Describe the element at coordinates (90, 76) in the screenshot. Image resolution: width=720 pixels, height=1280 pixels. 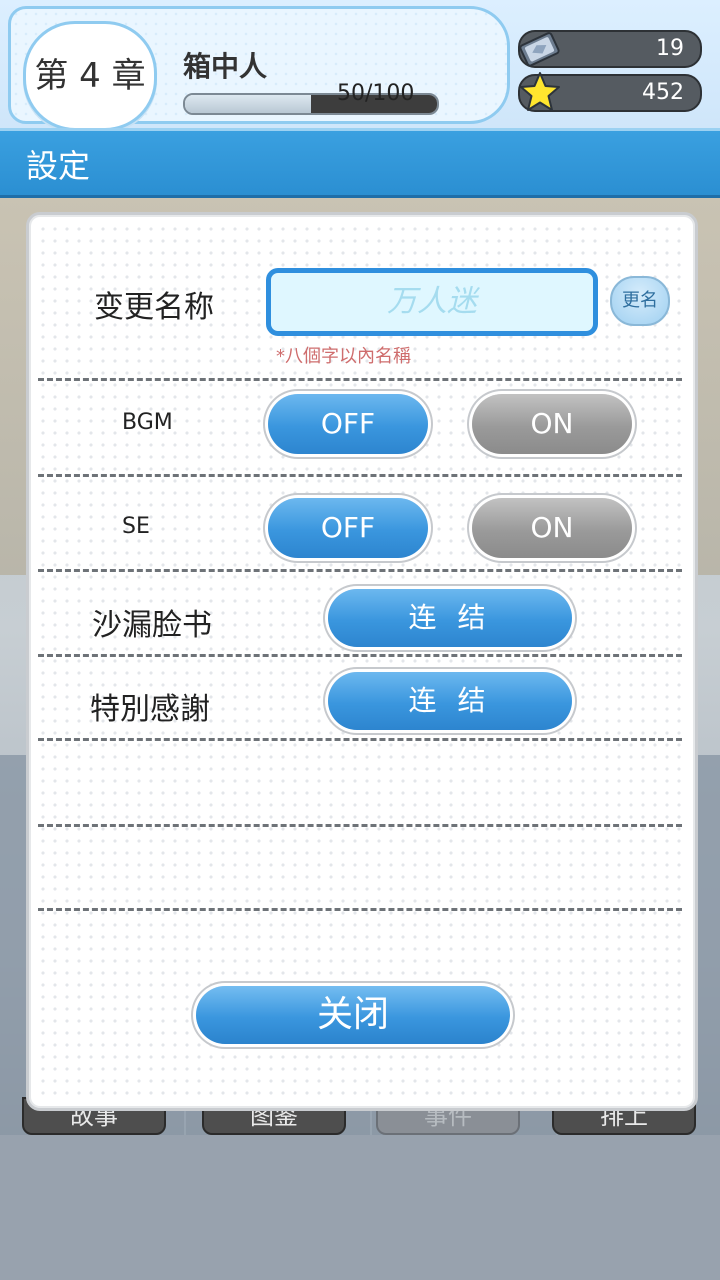
I see `chapter-badge: 第 4 章` at that location.